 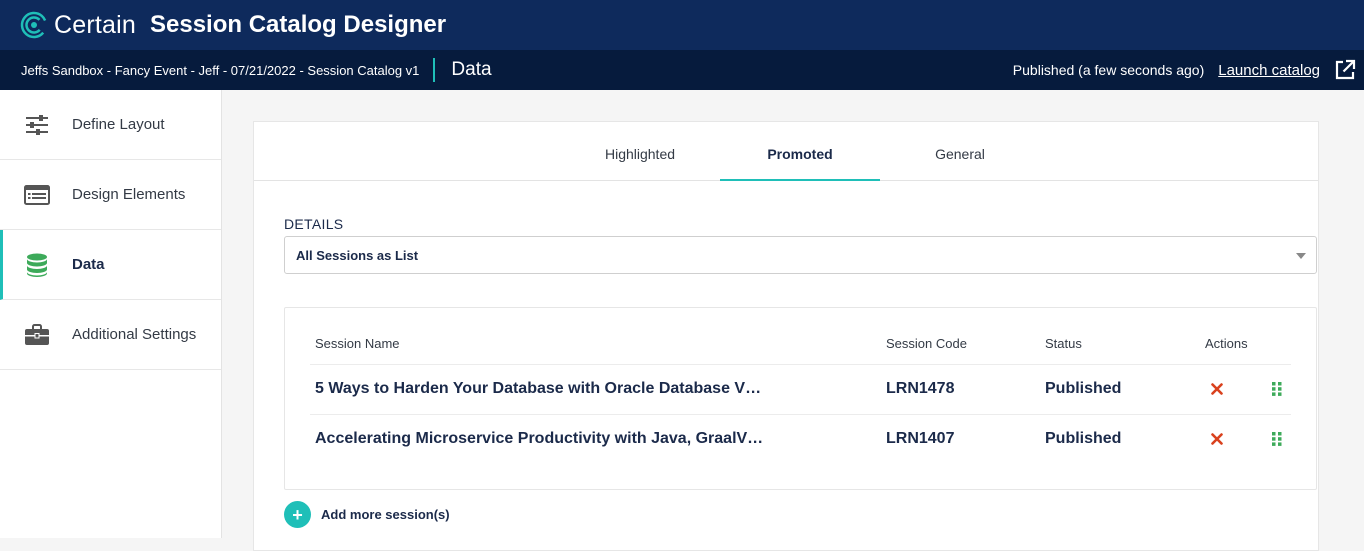 I want to click on sidebar-item-label: Design Elements, so click(x=129, y=194).